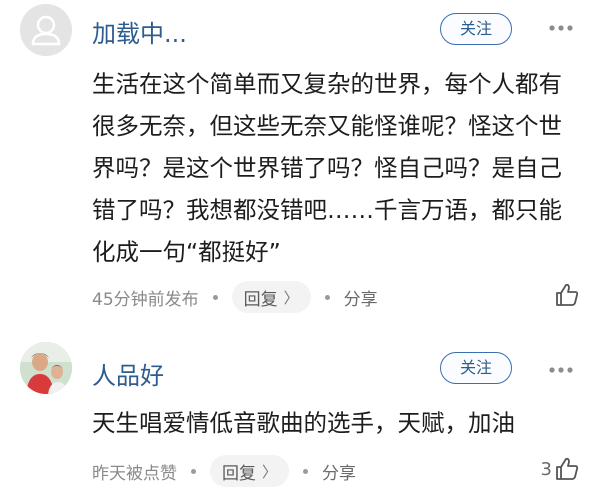  I want to click on comment-time: 昨天被点赞, so click(134, 473).